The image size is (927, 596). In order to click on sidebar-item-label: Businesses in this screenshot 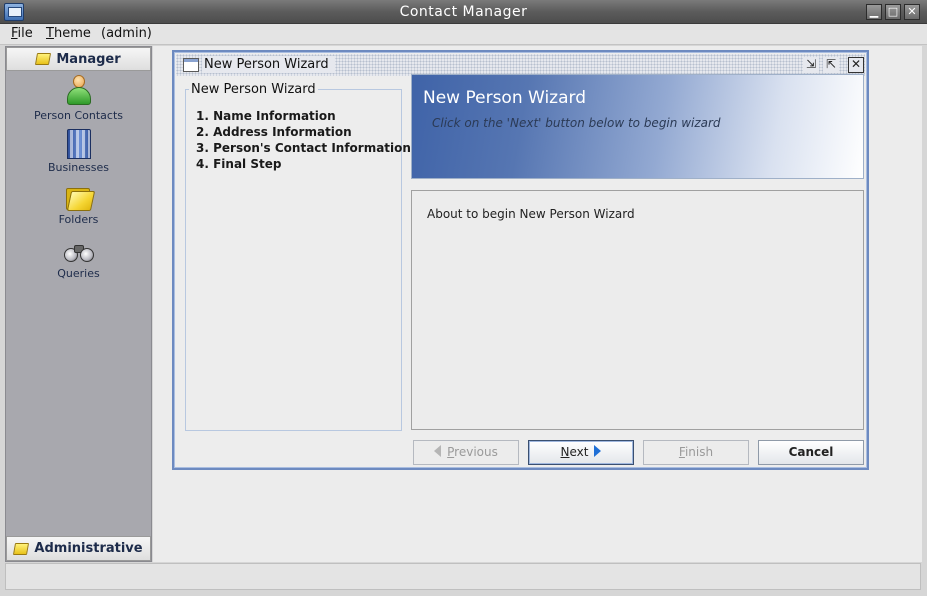, I will do `click(78, 167)`.